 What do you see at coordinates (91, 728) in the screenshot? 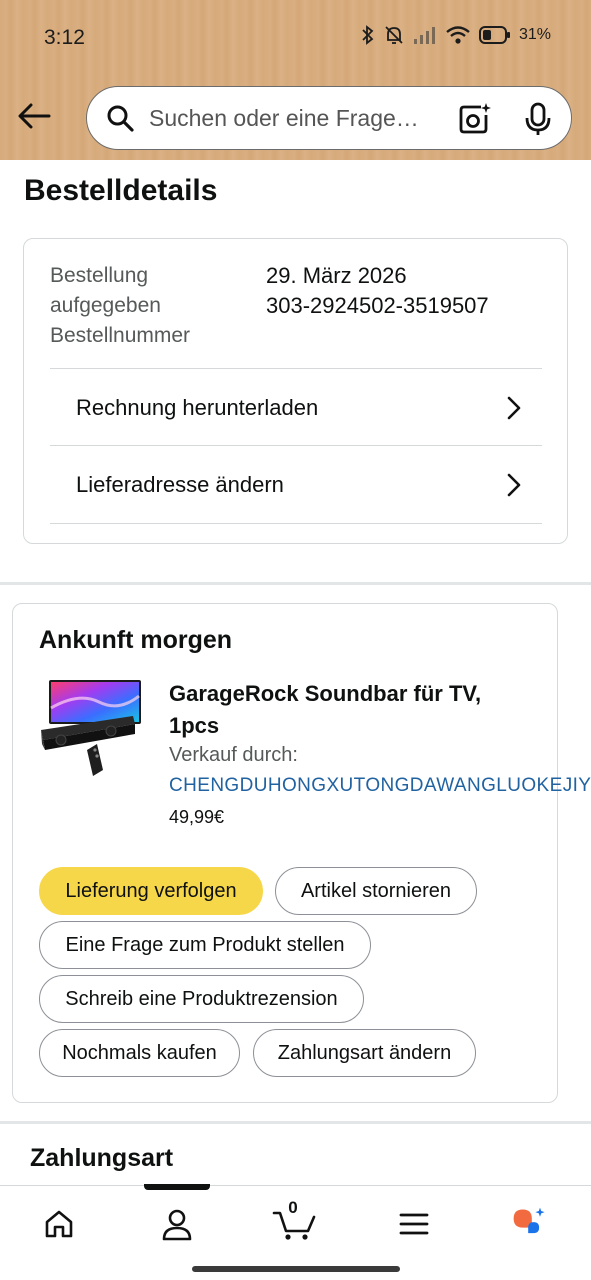
I see `product-image` at bounding box center [91, 728].